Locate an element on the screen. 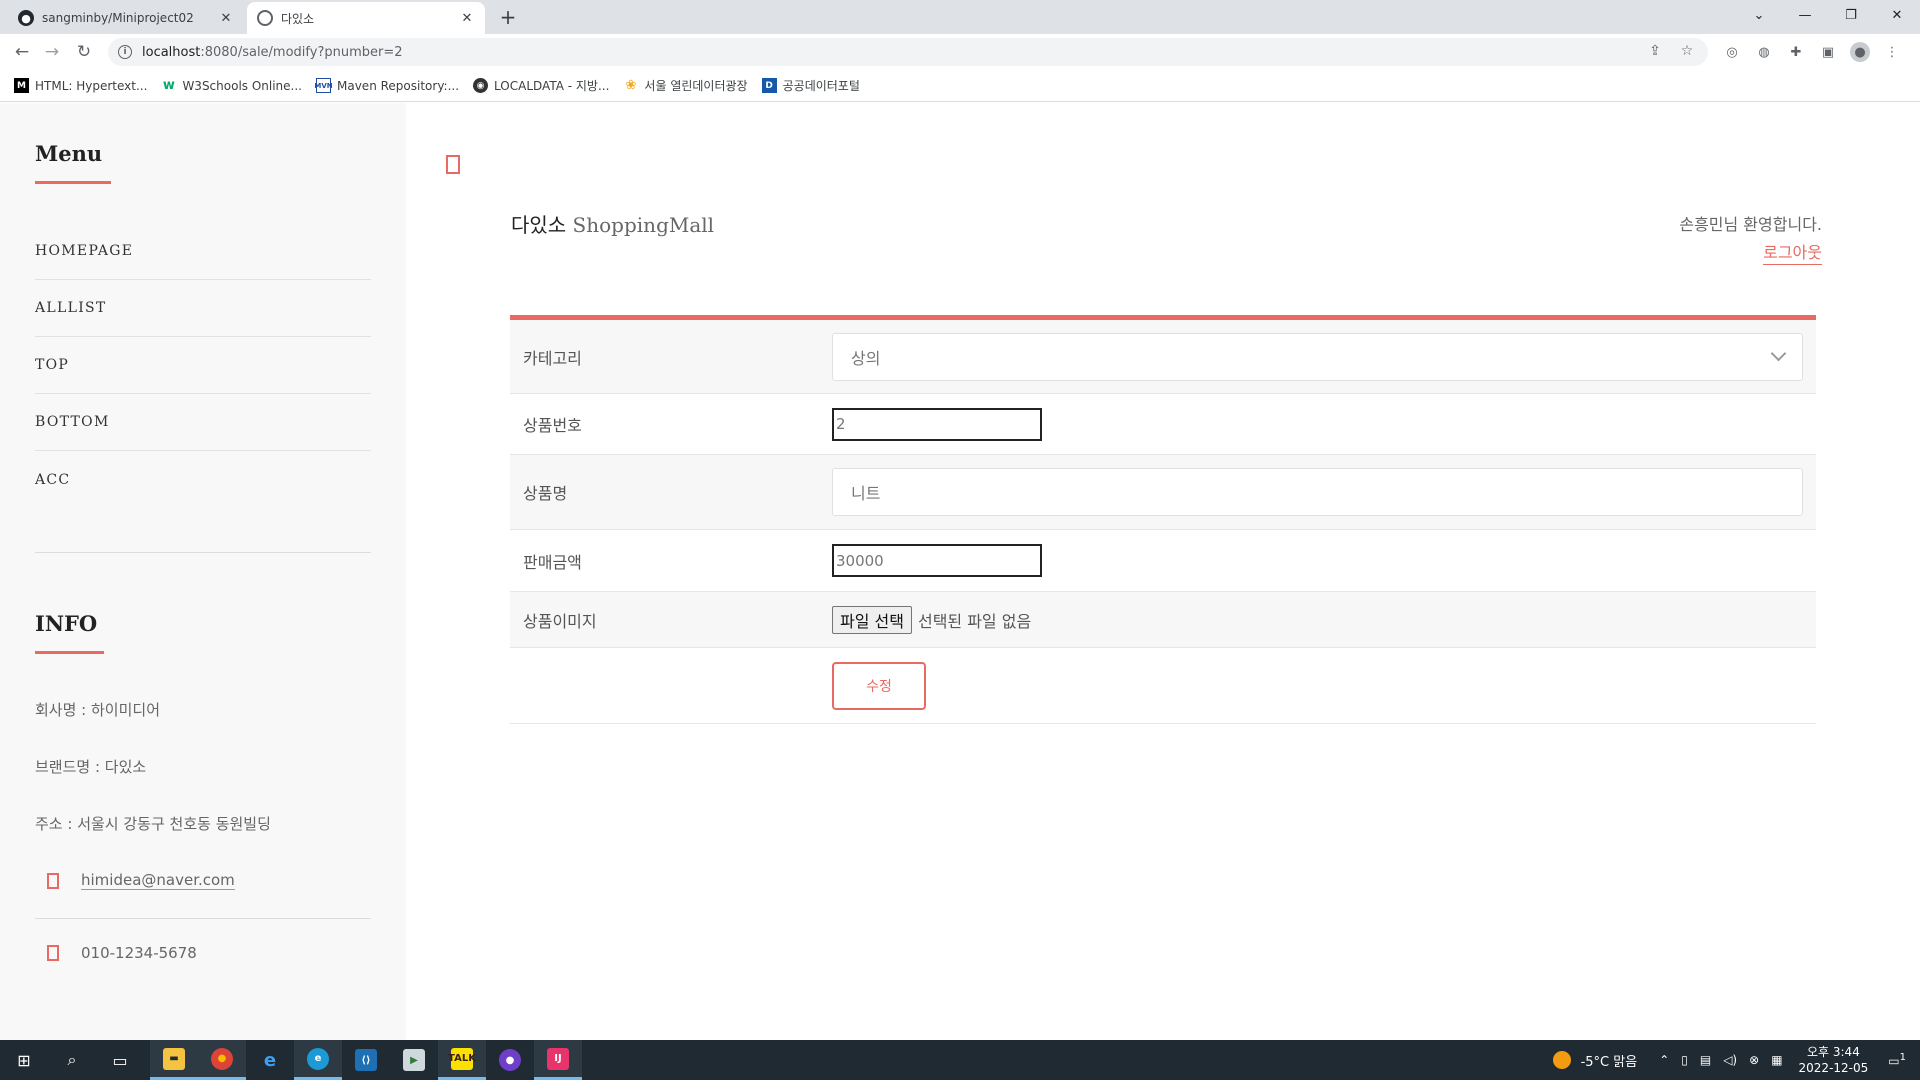 This screenshot has height=1080, width=1920. windows-start-icon: ⊞ is located at coordinates (24, 1060).